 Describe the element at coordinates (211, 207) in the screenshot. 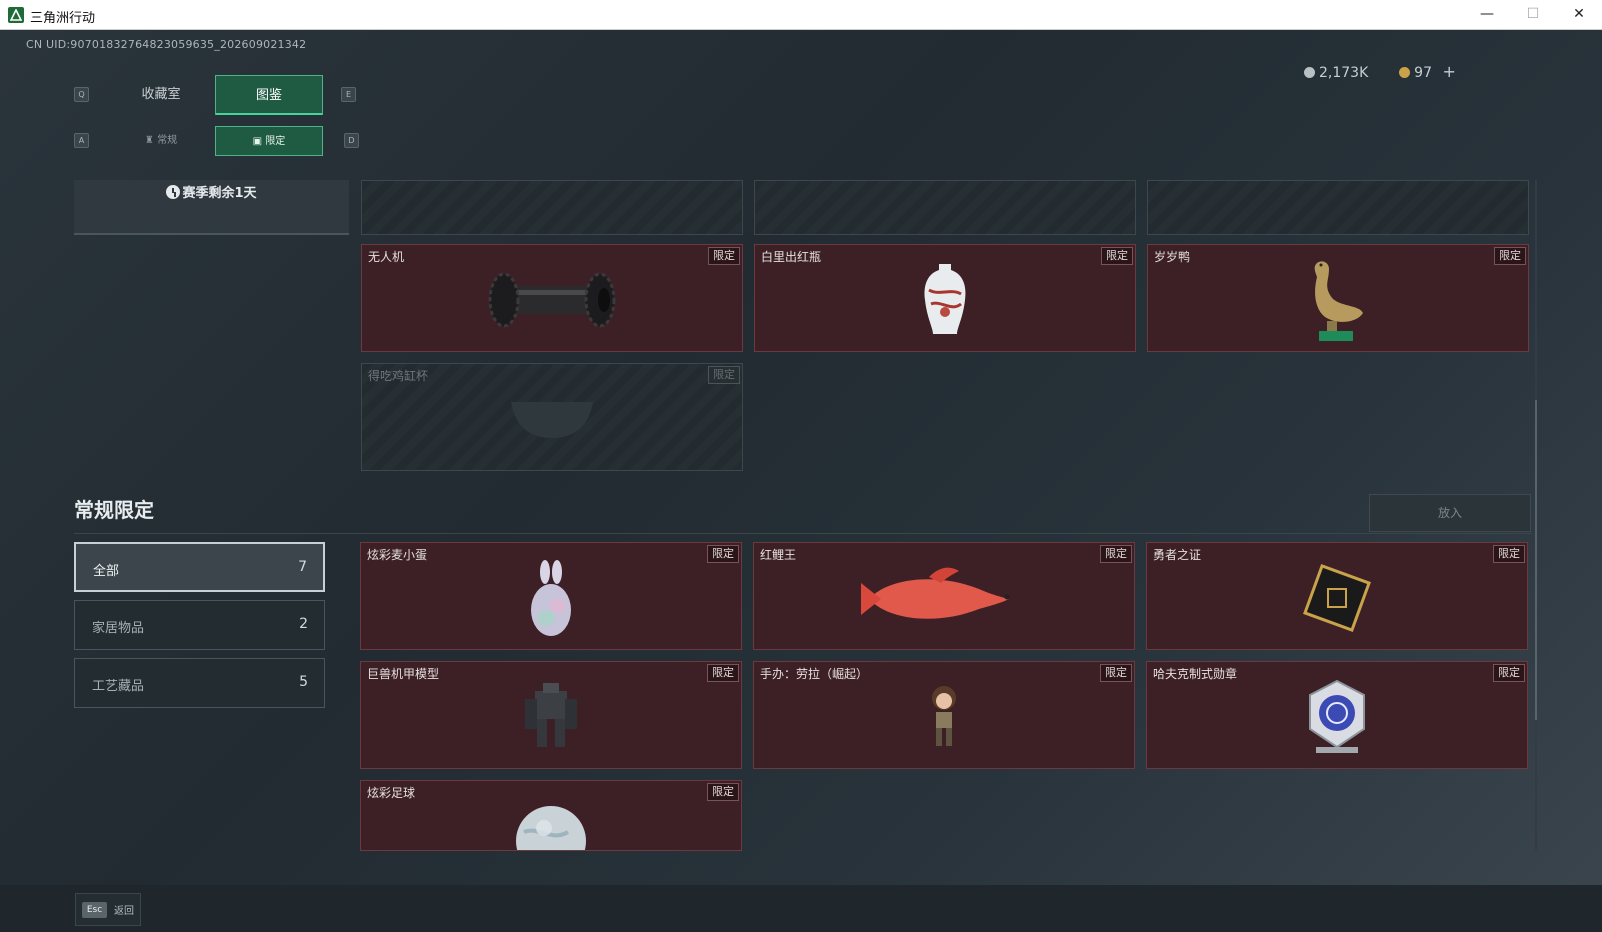

I see `season-timer: 赛季剩余1天` at that location.